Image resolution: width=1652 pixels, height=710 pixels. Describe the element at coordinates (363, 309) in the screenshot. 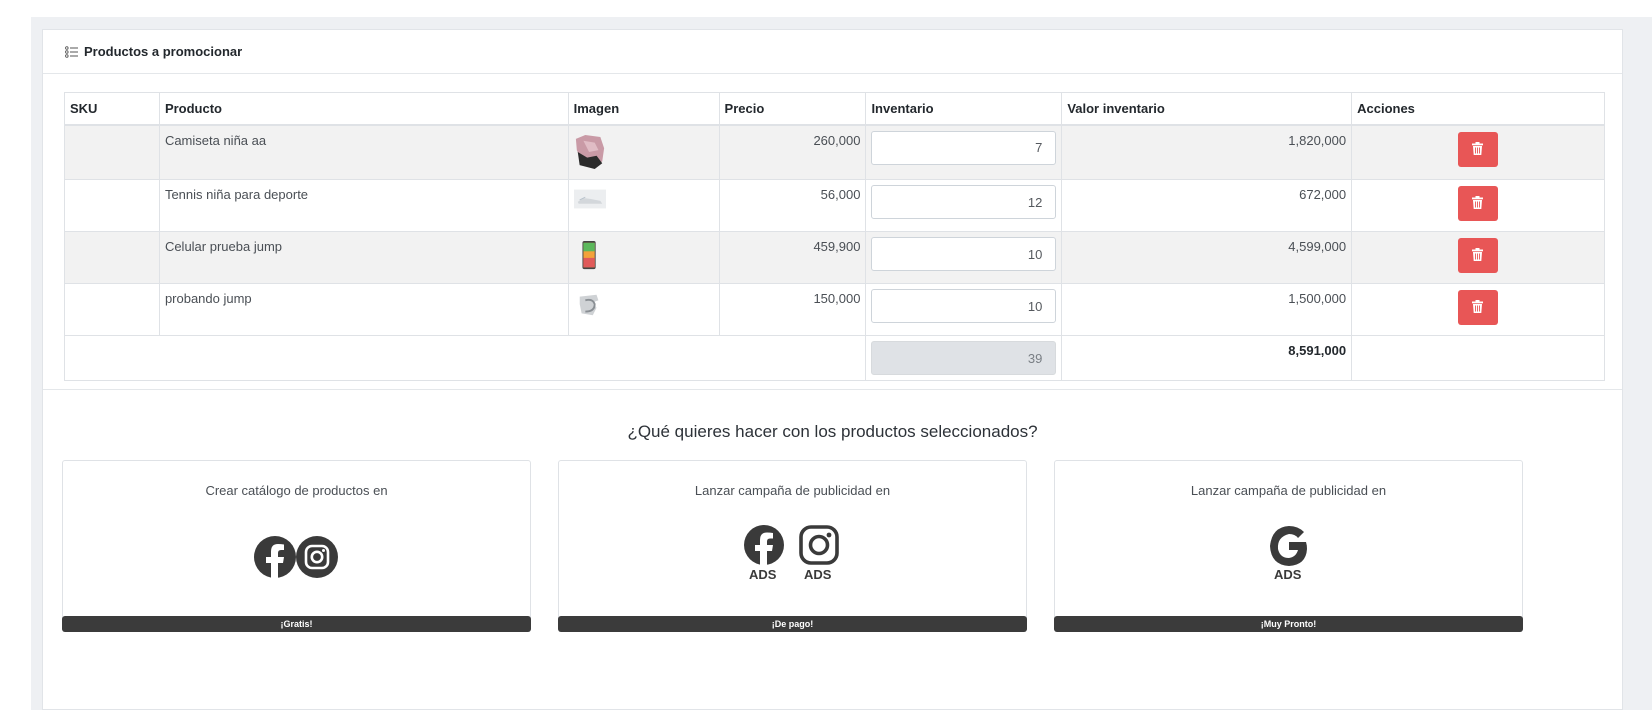

I see `product-name: probando jump` at that location.